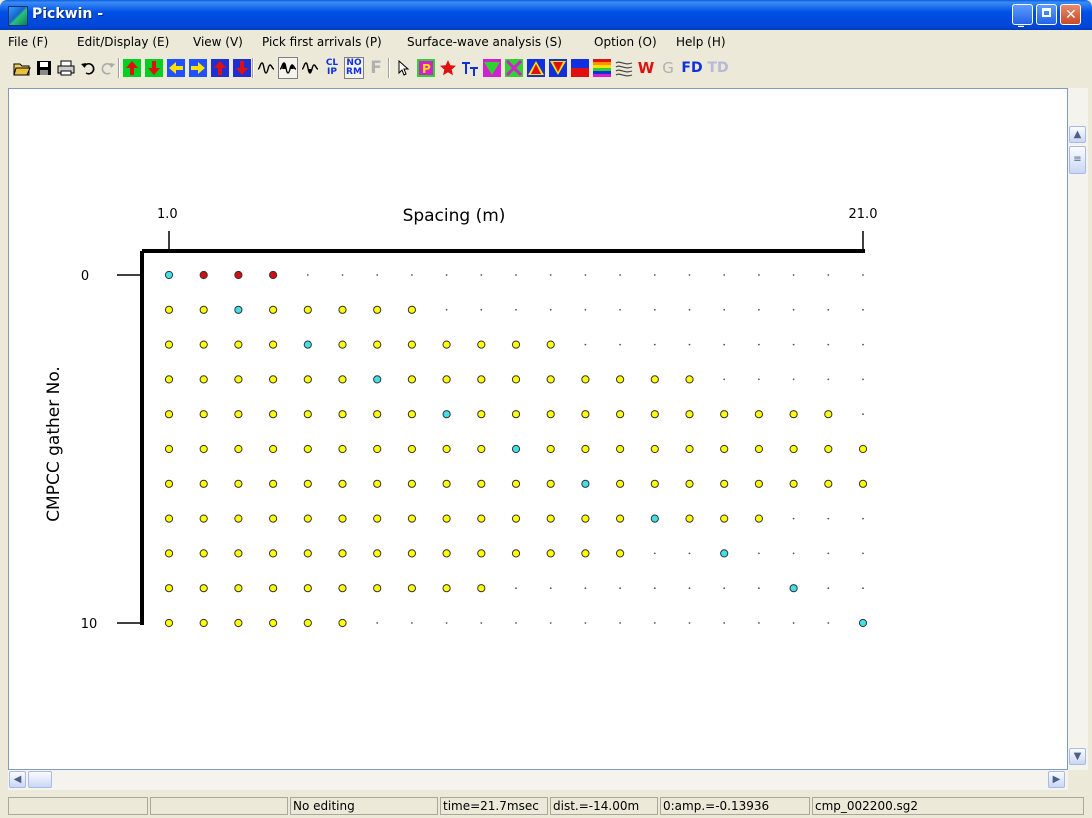 The image size is (1092, 818). I want to click on vertical-scrollbar: ▲ ≡ ▼, so click(1078, 429).